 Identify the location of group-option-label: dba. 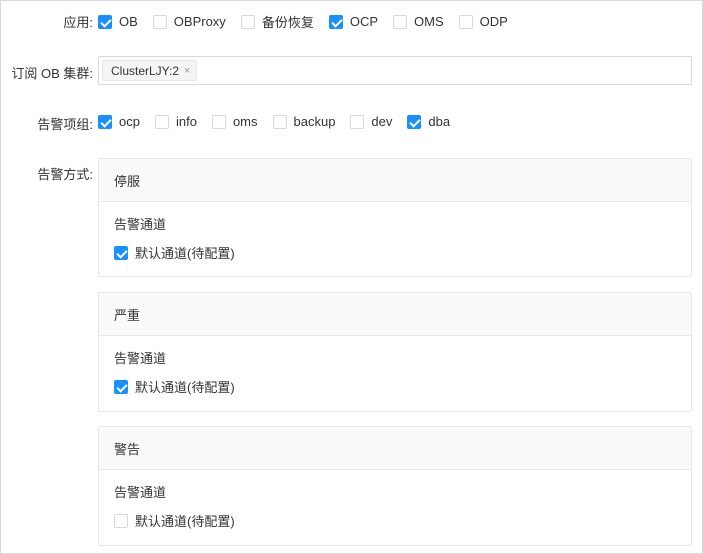
(439, 121).